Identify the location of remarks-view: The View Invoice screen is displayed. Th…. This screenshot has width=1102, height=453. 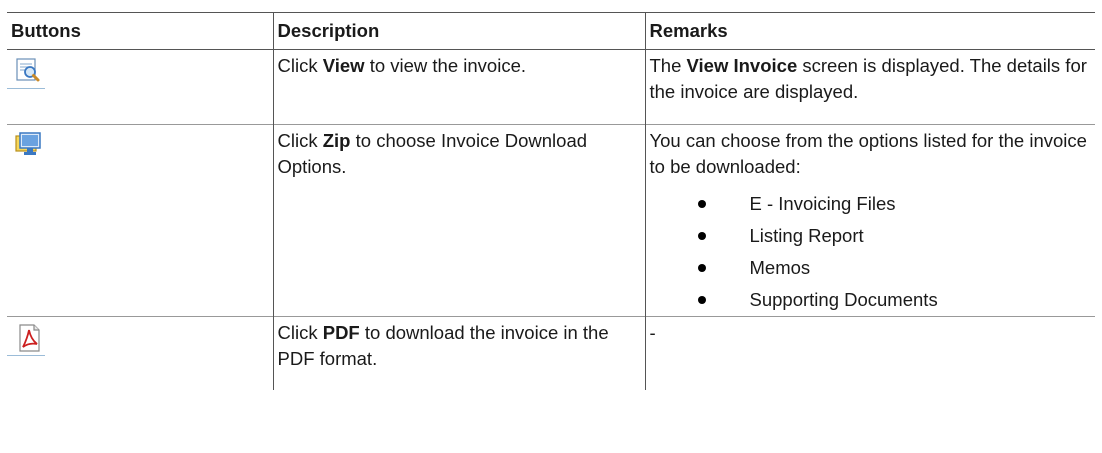
(869, 87).